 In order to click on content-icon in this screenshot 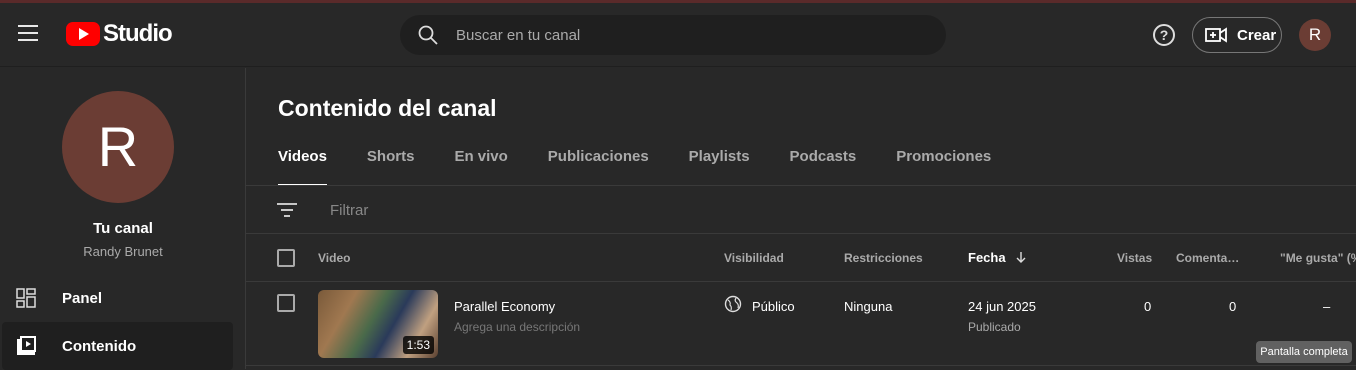, I will do `click(26, 345)`.